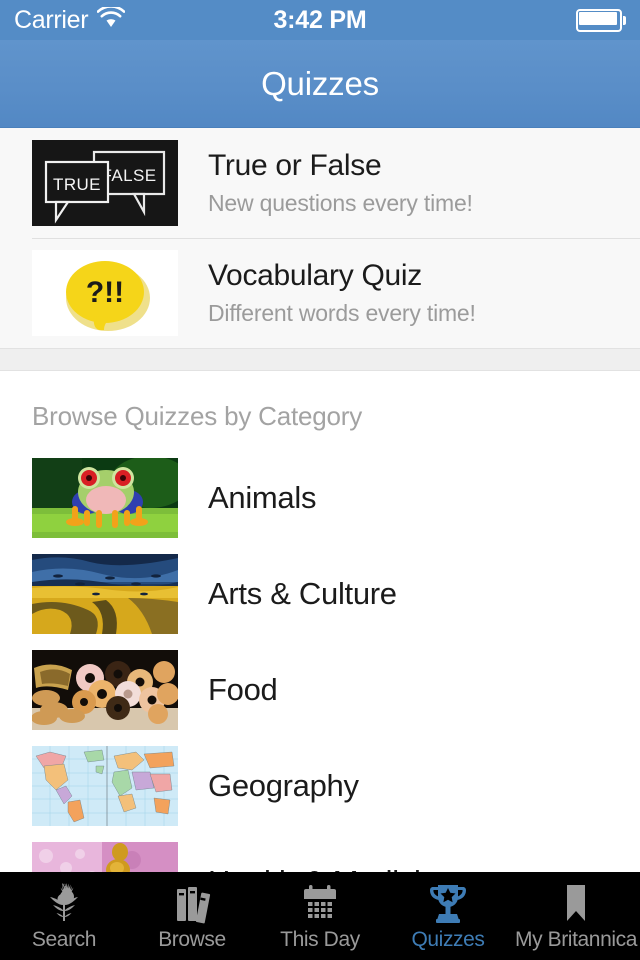 The image size is (640, 960). I want to click on featured-title: Vocabulary Quiz, so click(315, 275).